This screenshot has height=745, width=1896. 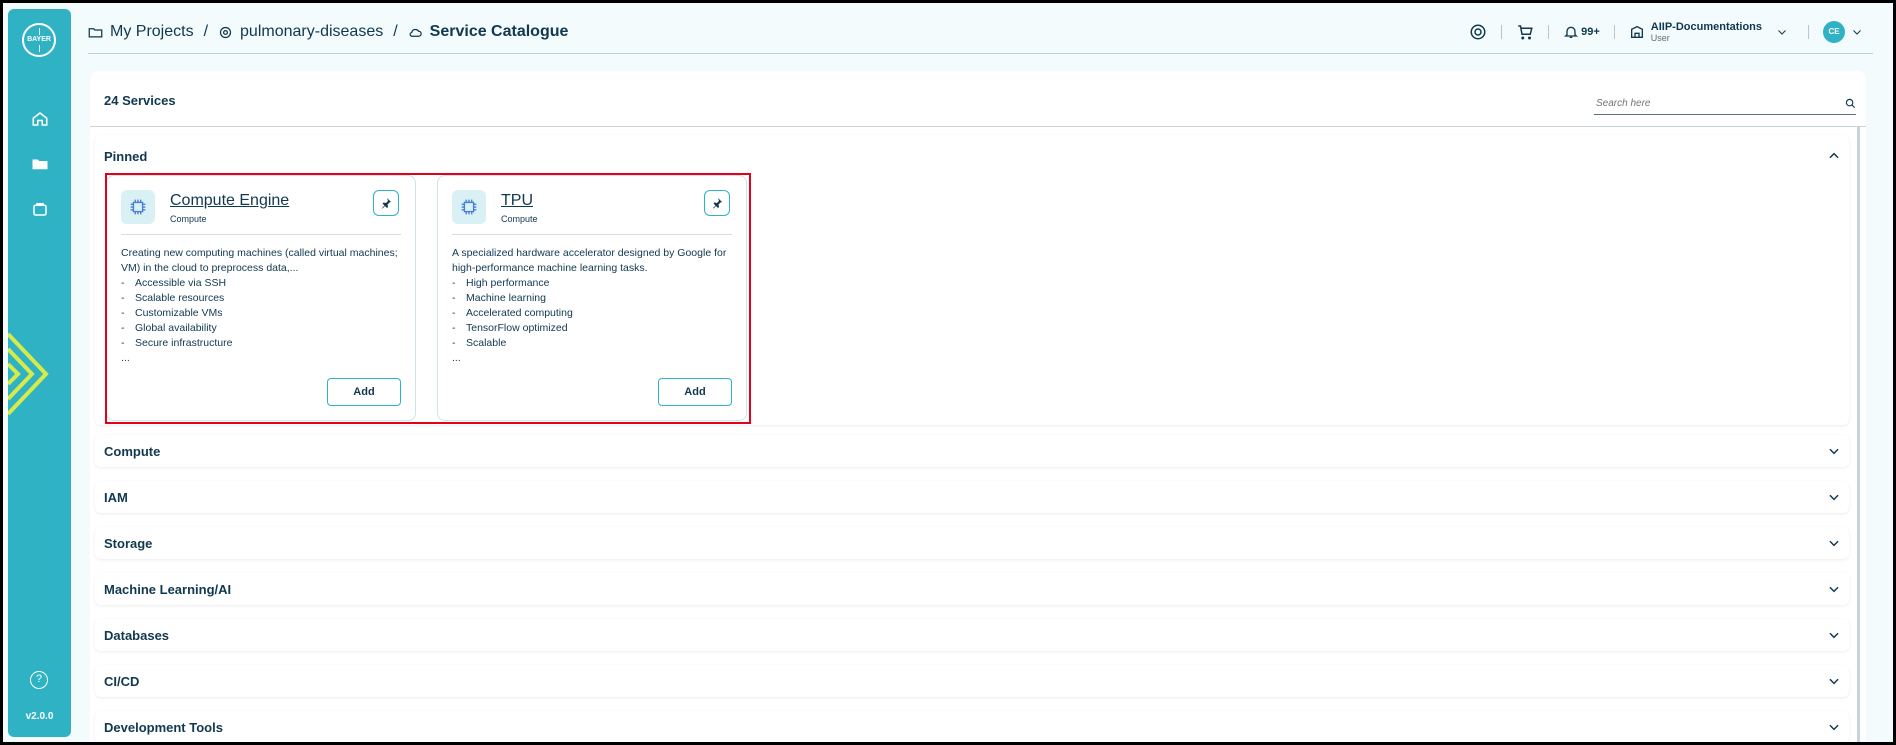 What do you see at coordinates (132, 451) in the screenshot?
I see `section-title: Compute` at bounding box center [132, 451].